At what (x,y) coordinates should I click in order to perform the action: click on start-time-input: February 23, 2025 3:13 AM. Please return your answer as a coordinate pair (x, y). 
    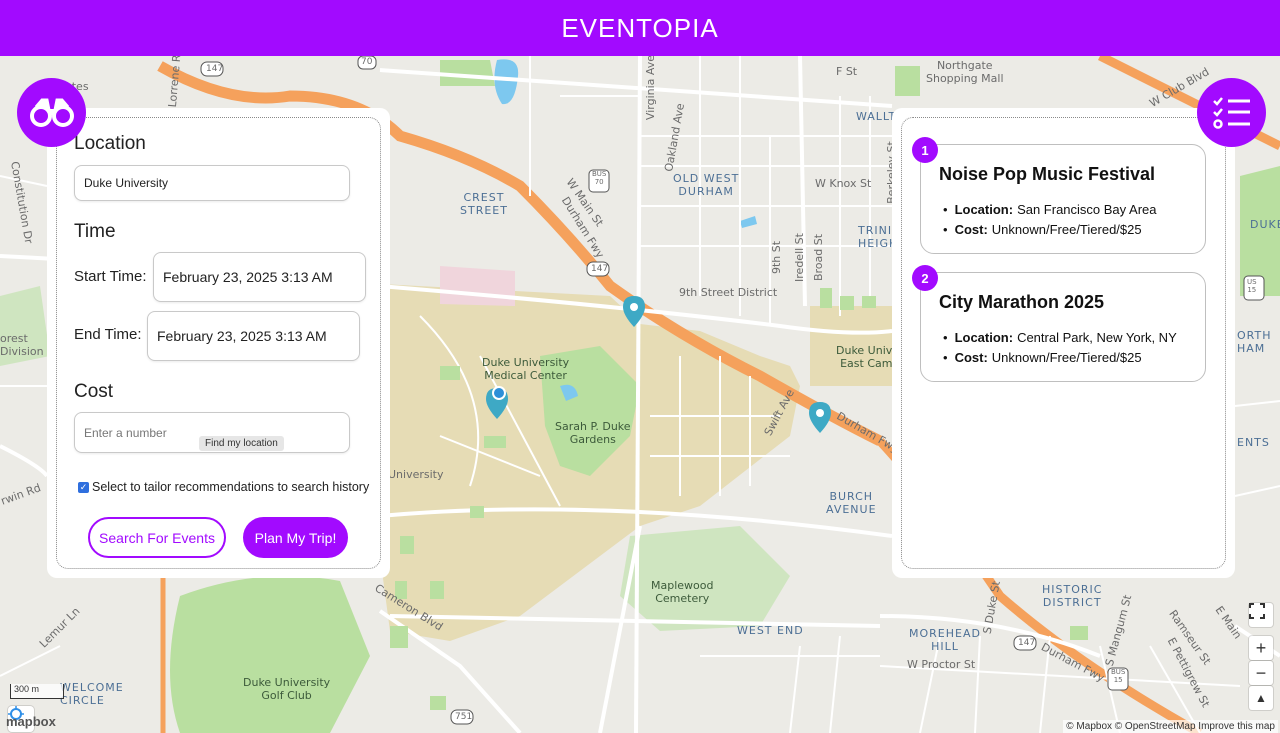
    Looking at the image, I should click on (259, 277).